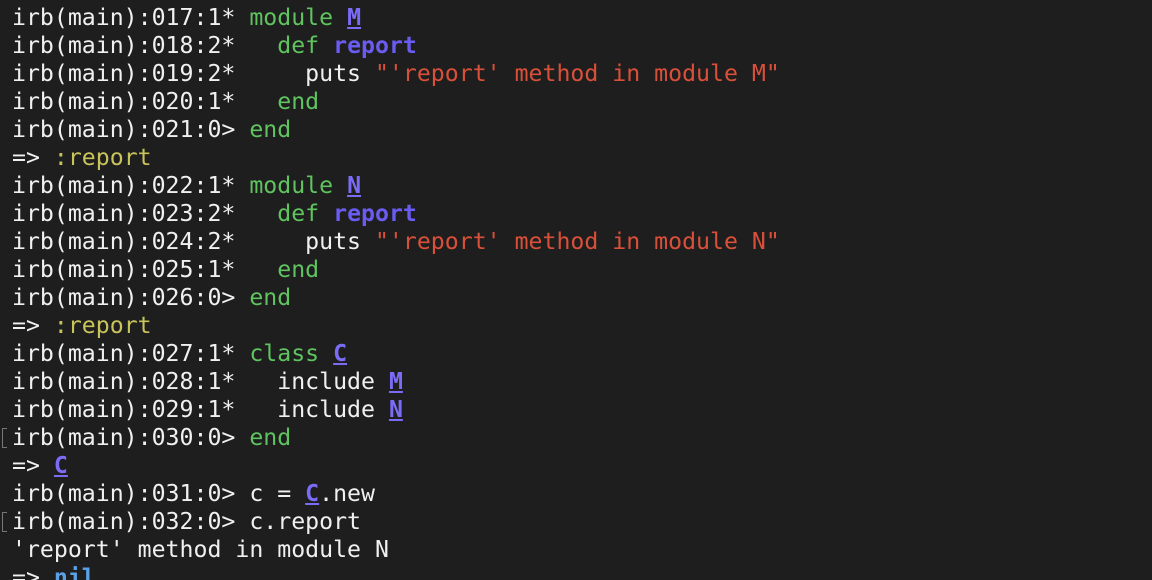  I want to click on terminal-line: irb(main):029:1* include N, so click(582, 410).